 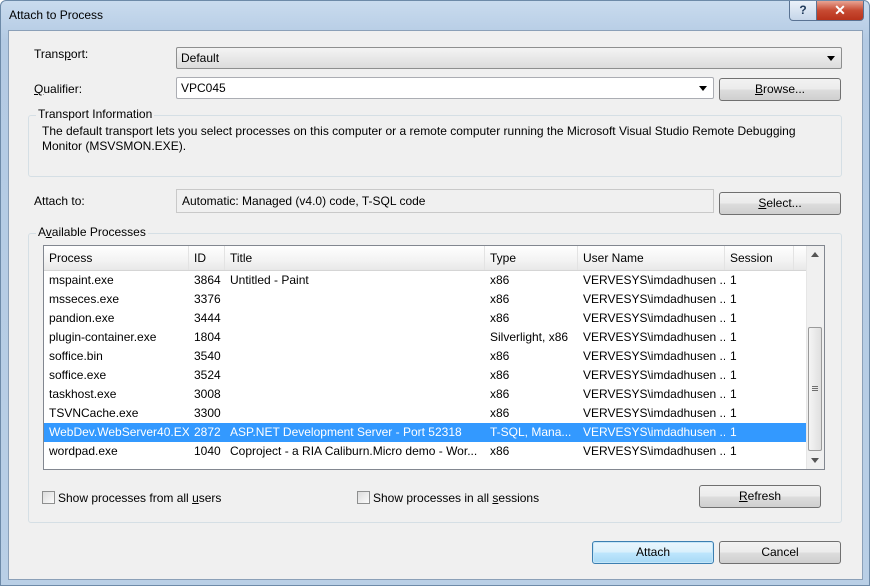 I want to click on transport-combobox: Default, so click(x=509, y=58).